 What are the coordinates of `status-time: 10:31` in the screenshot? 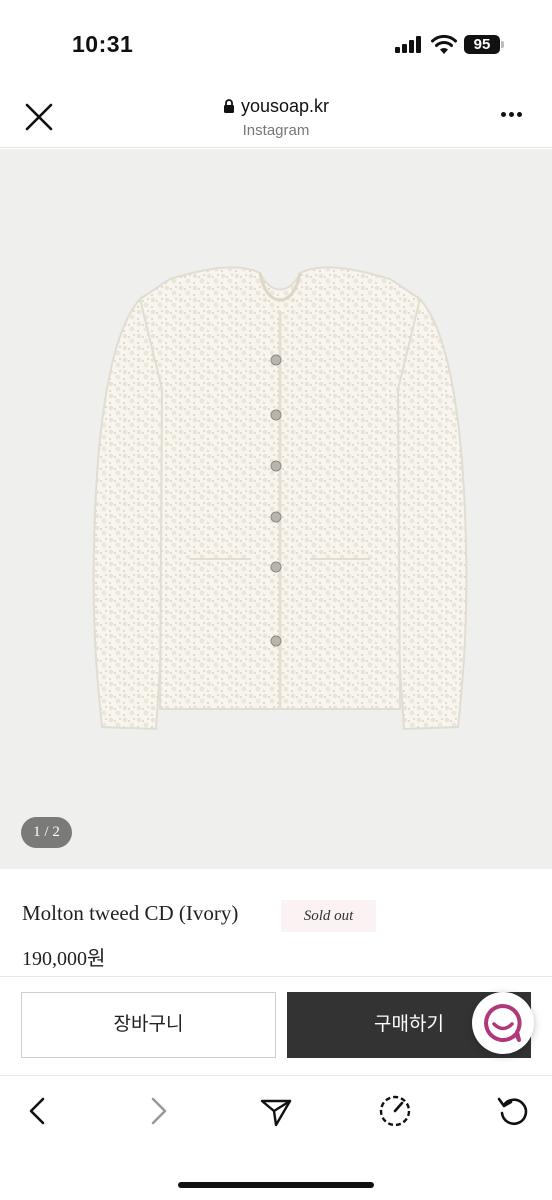 It's located at (103, 44).